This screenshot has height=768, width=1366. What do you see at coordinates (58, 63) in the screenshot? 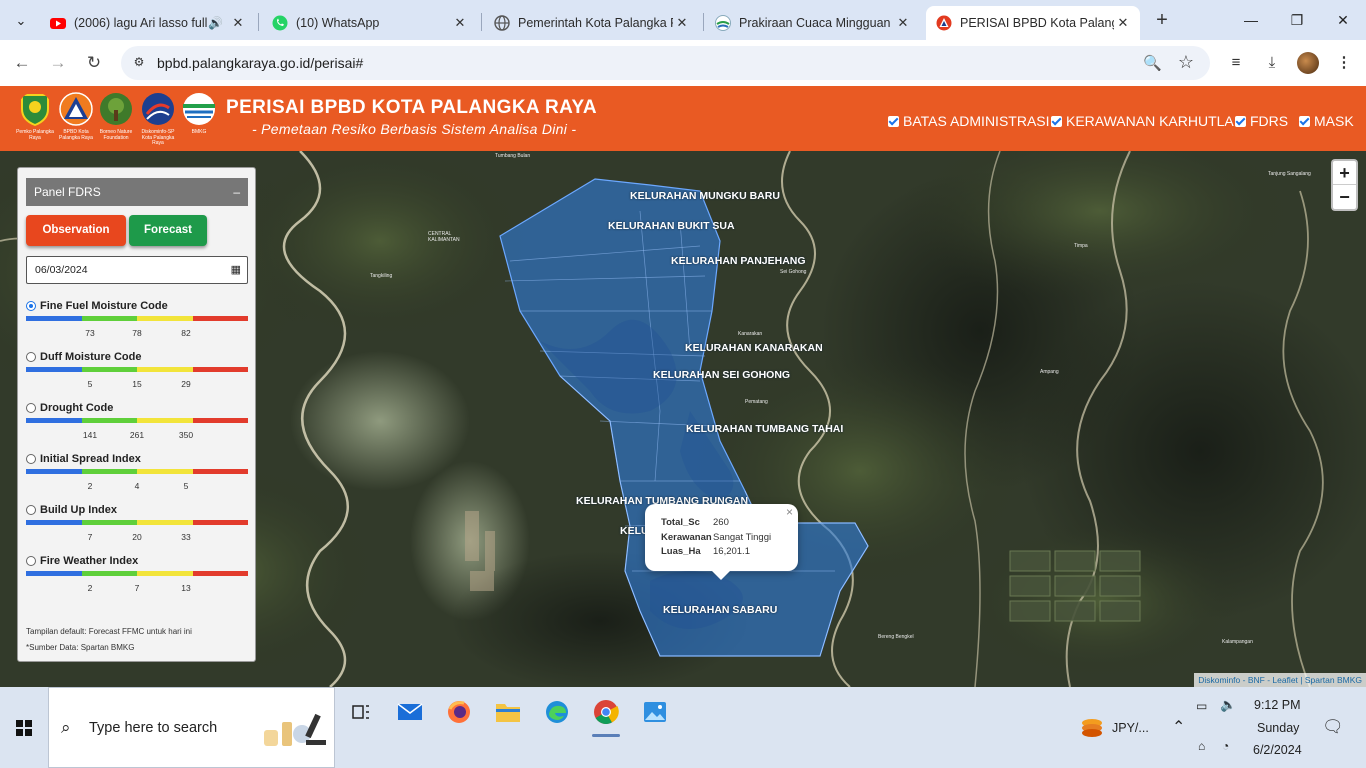
I see `forward-button: →` at bounding box center [58, 63].